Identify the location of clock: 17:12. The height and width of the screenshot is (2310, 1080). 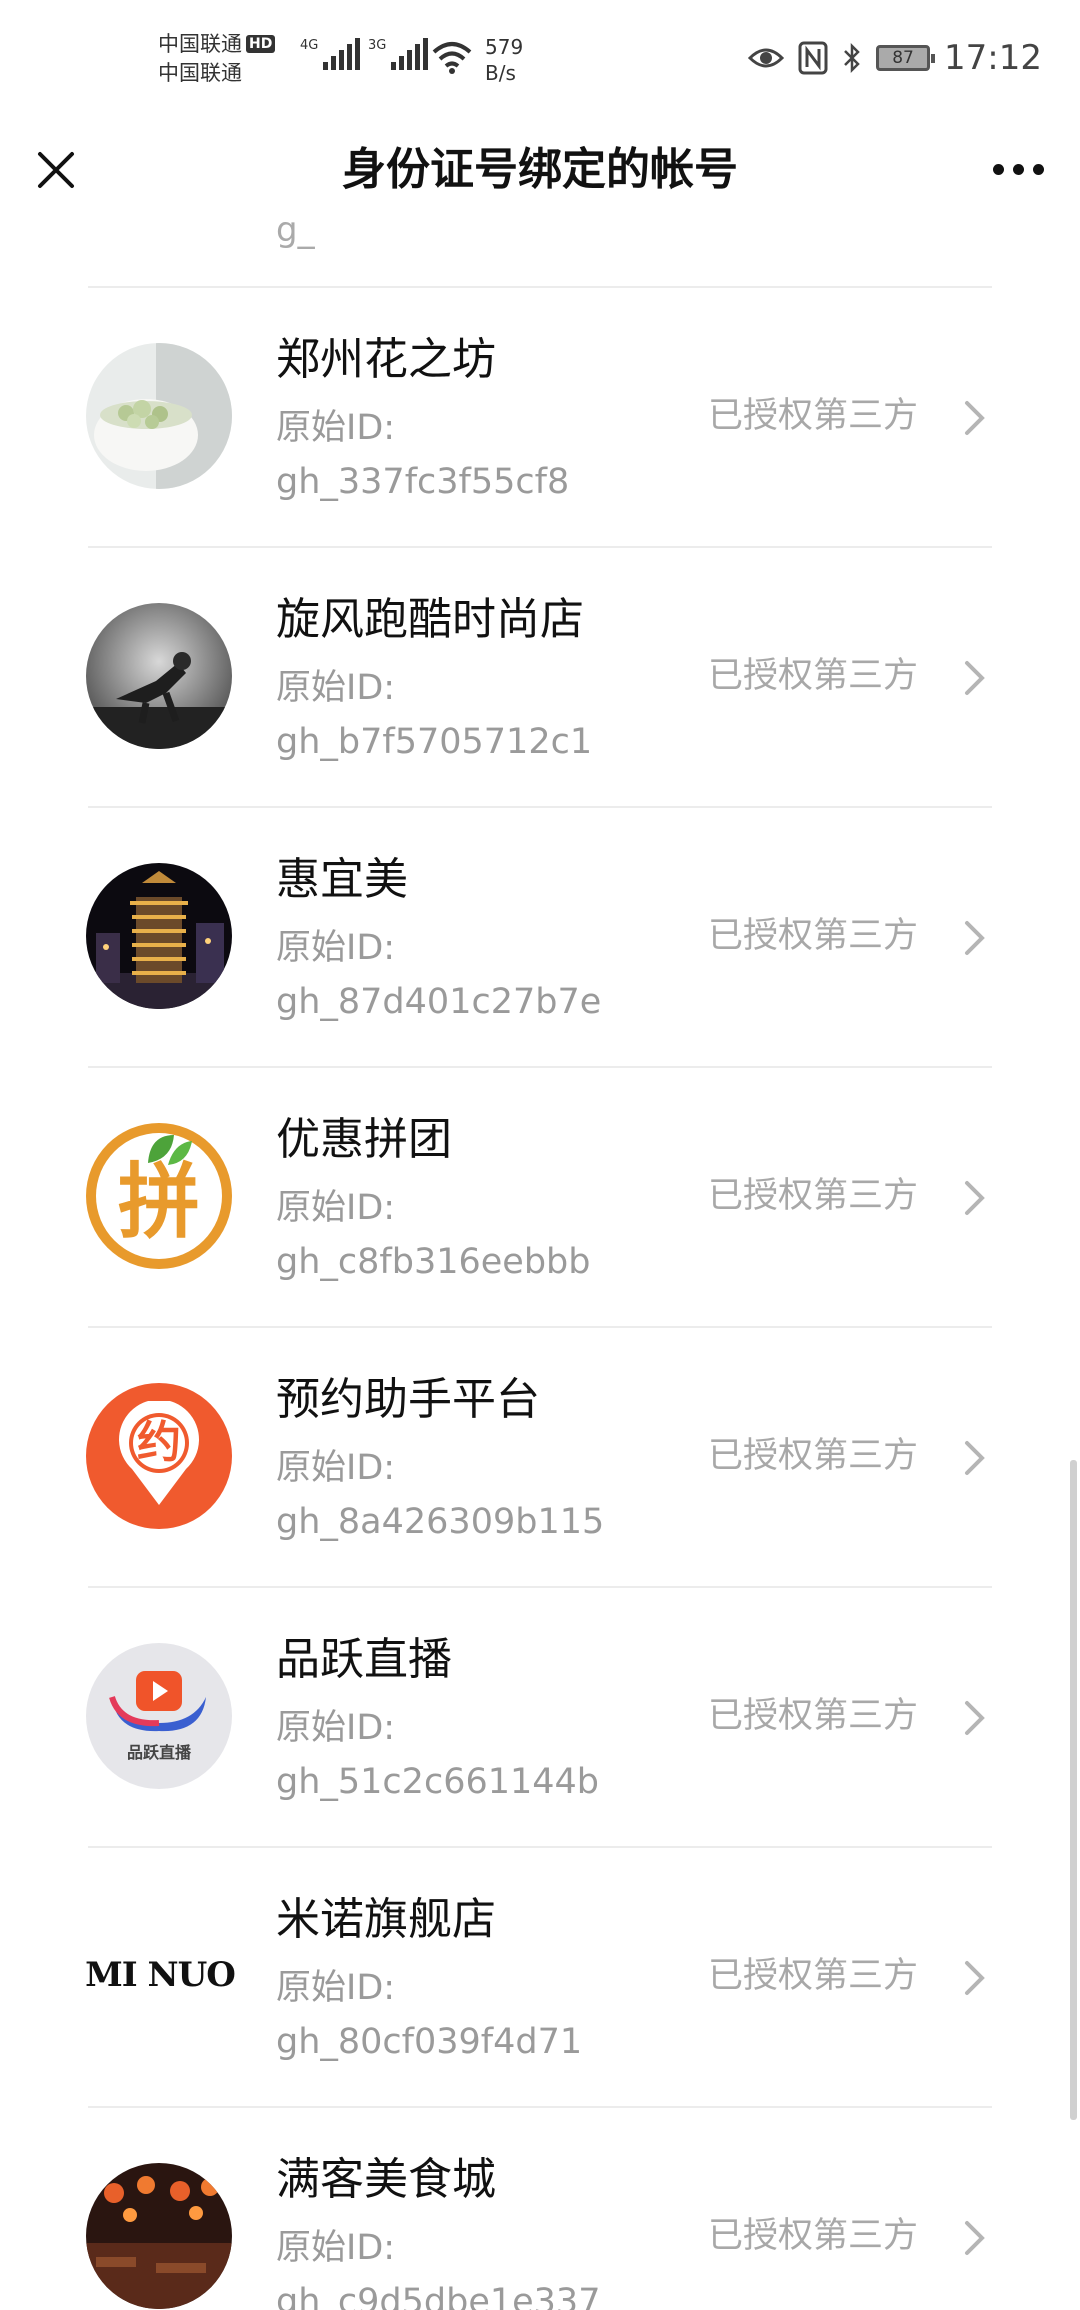
(993, 58).